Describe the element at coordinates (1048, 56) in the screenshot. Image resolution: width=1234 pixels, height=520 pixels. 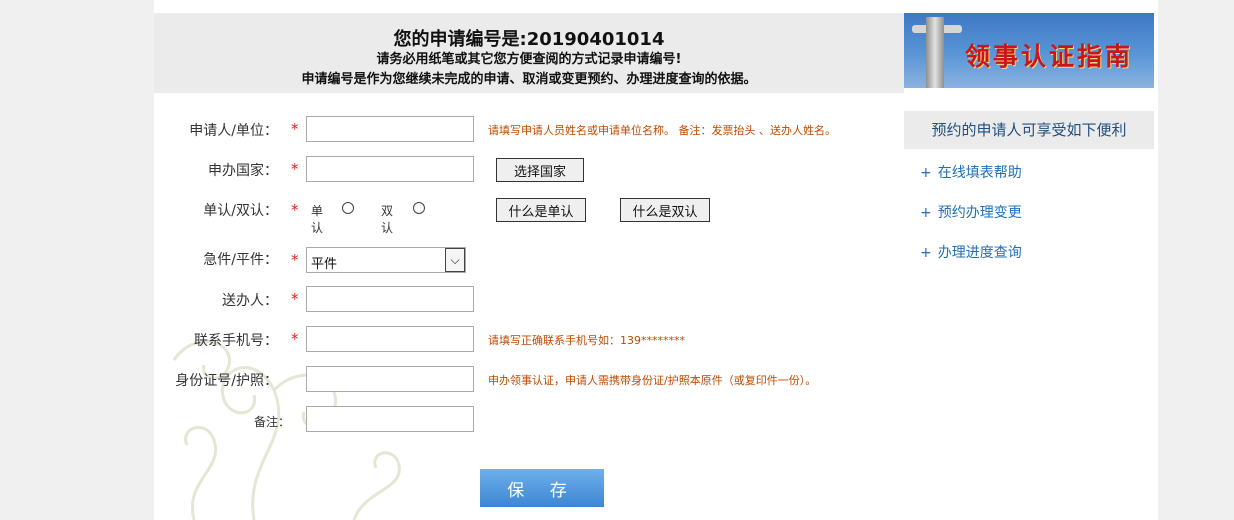
I see `logo-title: 领事认证指南` at that location.